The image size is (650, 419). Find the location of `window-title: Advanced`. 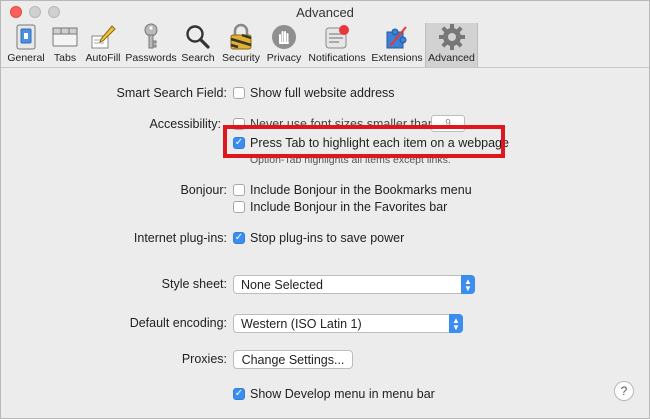

window-title: Advanced is located at coordinates (325, 12).